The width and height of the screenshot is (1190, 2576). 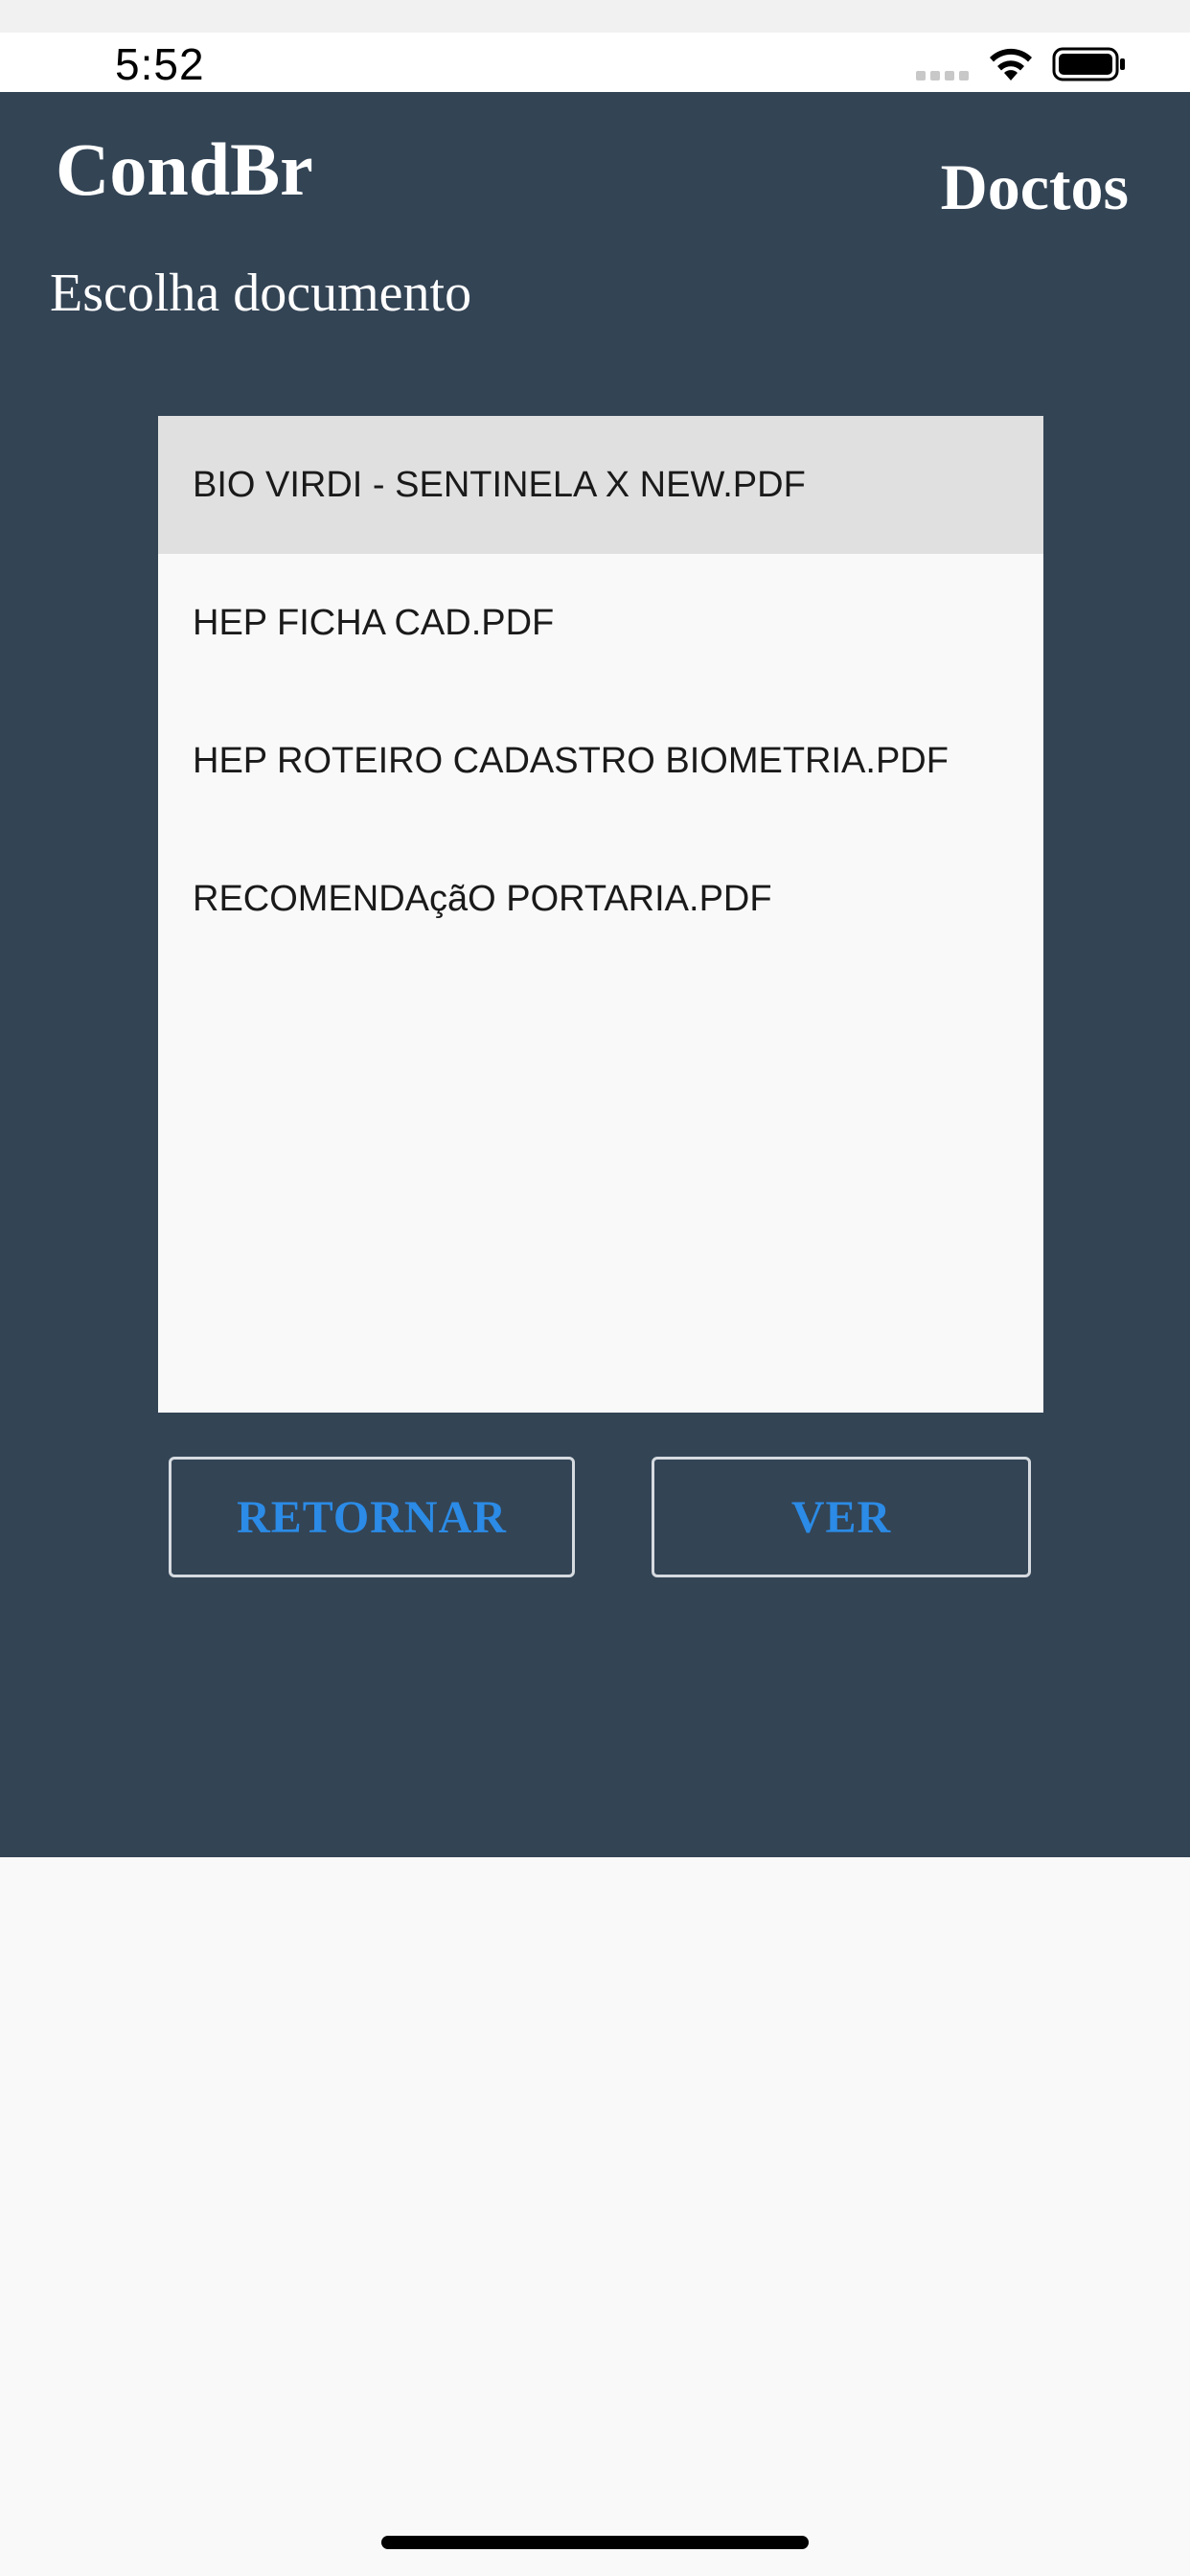 I want to click on document-item-label: HEP FICHA CAD.PDF, so click(x=374, y=622).